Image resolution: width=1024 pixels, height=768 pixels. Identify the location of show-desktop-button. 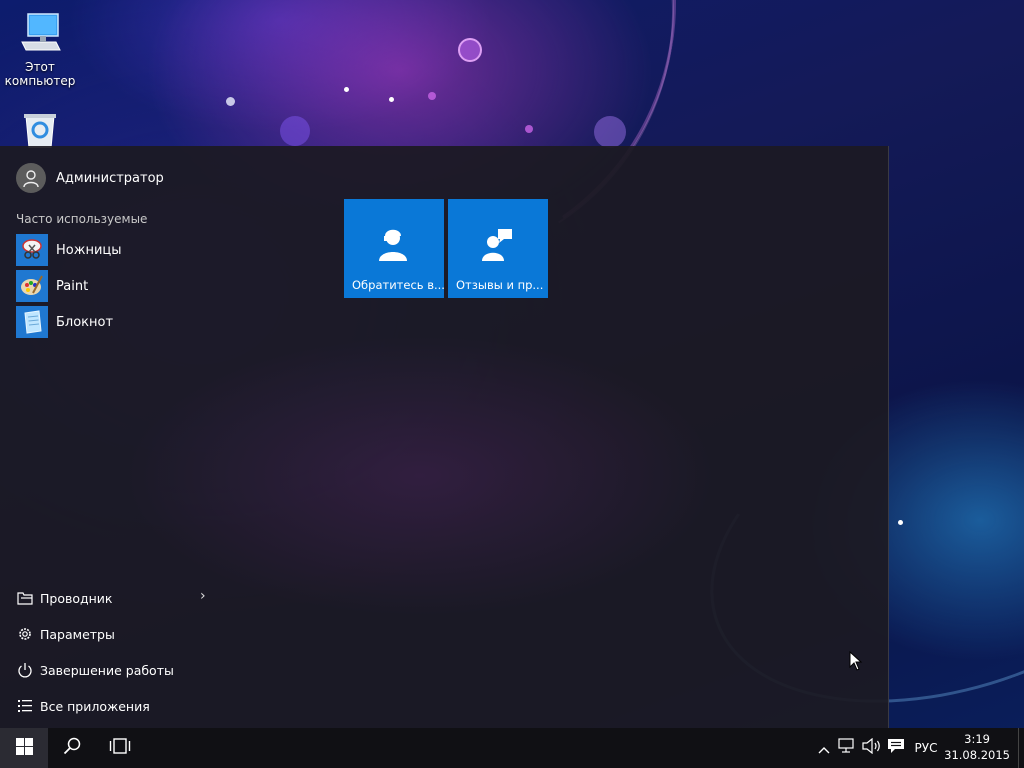
(1021, 748).